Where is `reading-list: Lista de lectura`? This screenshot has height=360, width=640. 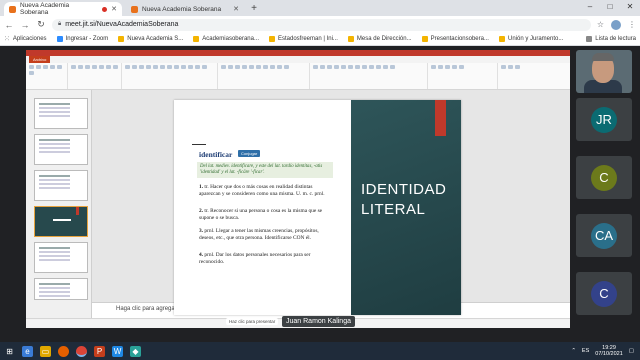
reading-list: Lista de lectura is located at coordinates (611, 39).